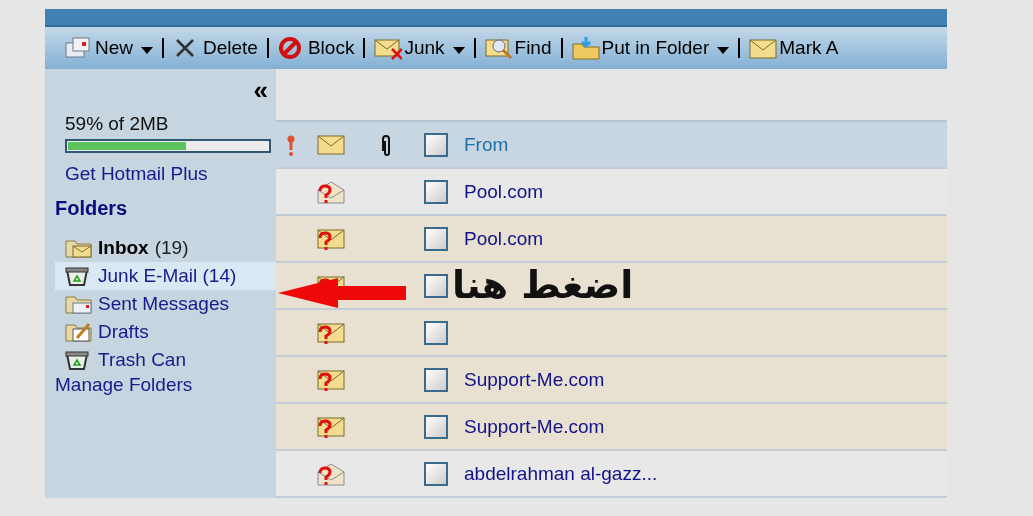 This screenshot has width=1033, height=516. Describe the element at coordinates (117, 124) in the screenshot. I see `quota-text: 59% of 2MB` at that location.